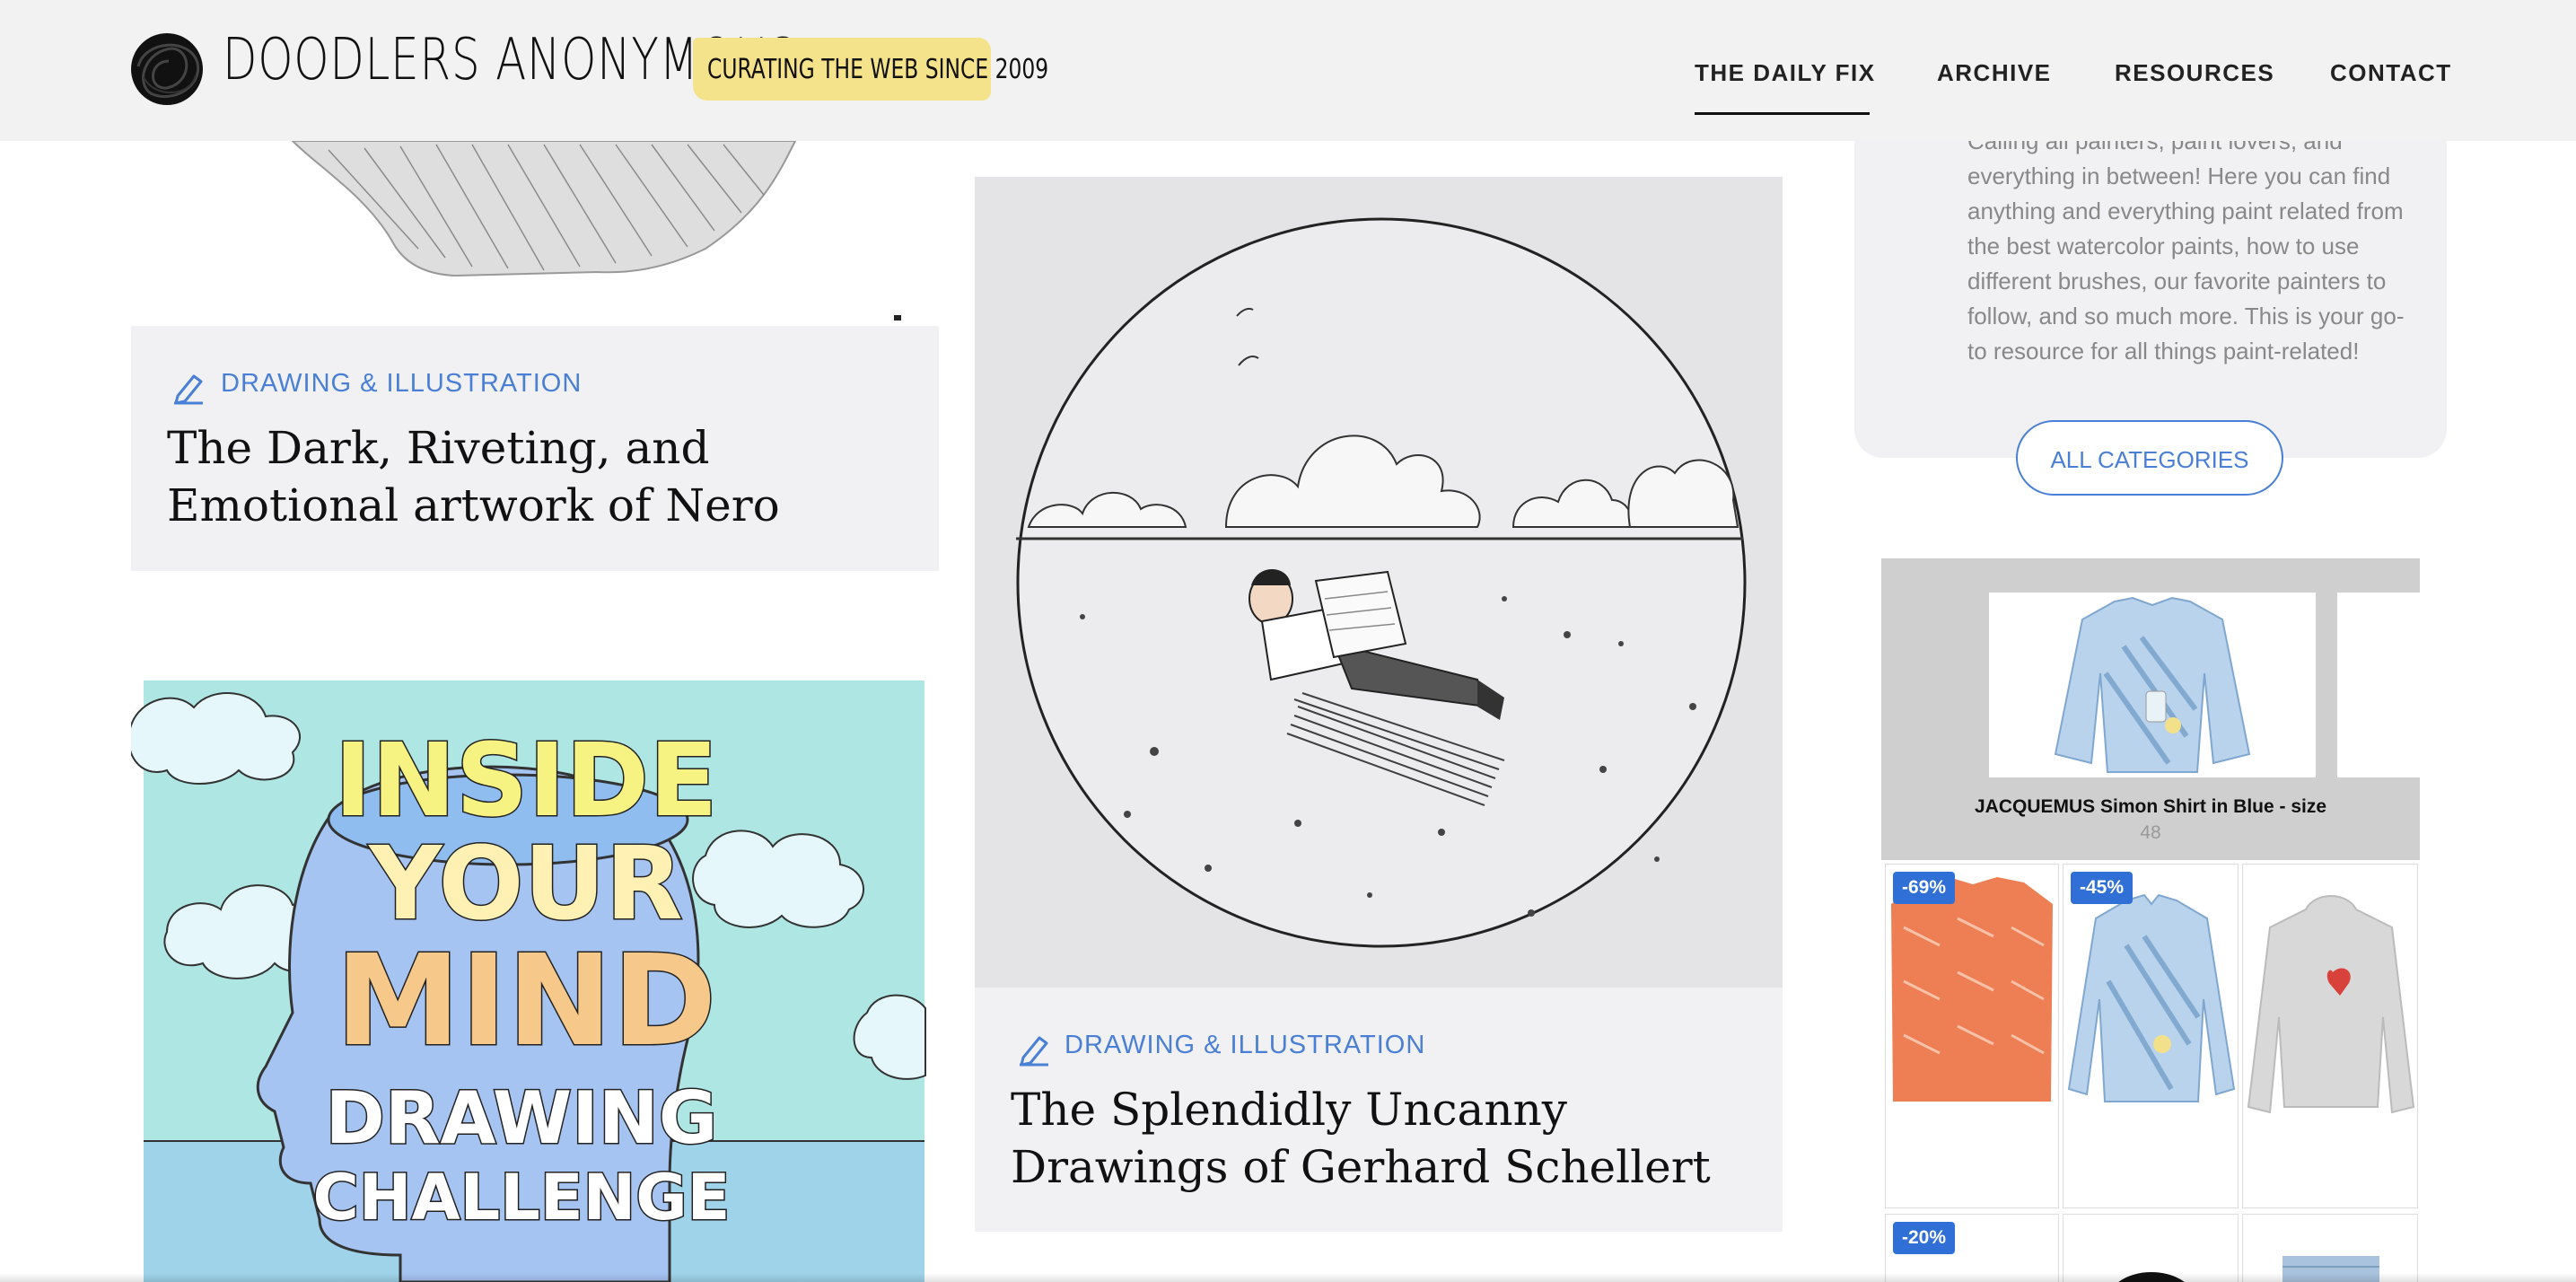 The image size is (2576, 1282). Describe the element at coordinates (2194, 73) in the screenshot. I see `nav-resources: RESOURCES` at that location.